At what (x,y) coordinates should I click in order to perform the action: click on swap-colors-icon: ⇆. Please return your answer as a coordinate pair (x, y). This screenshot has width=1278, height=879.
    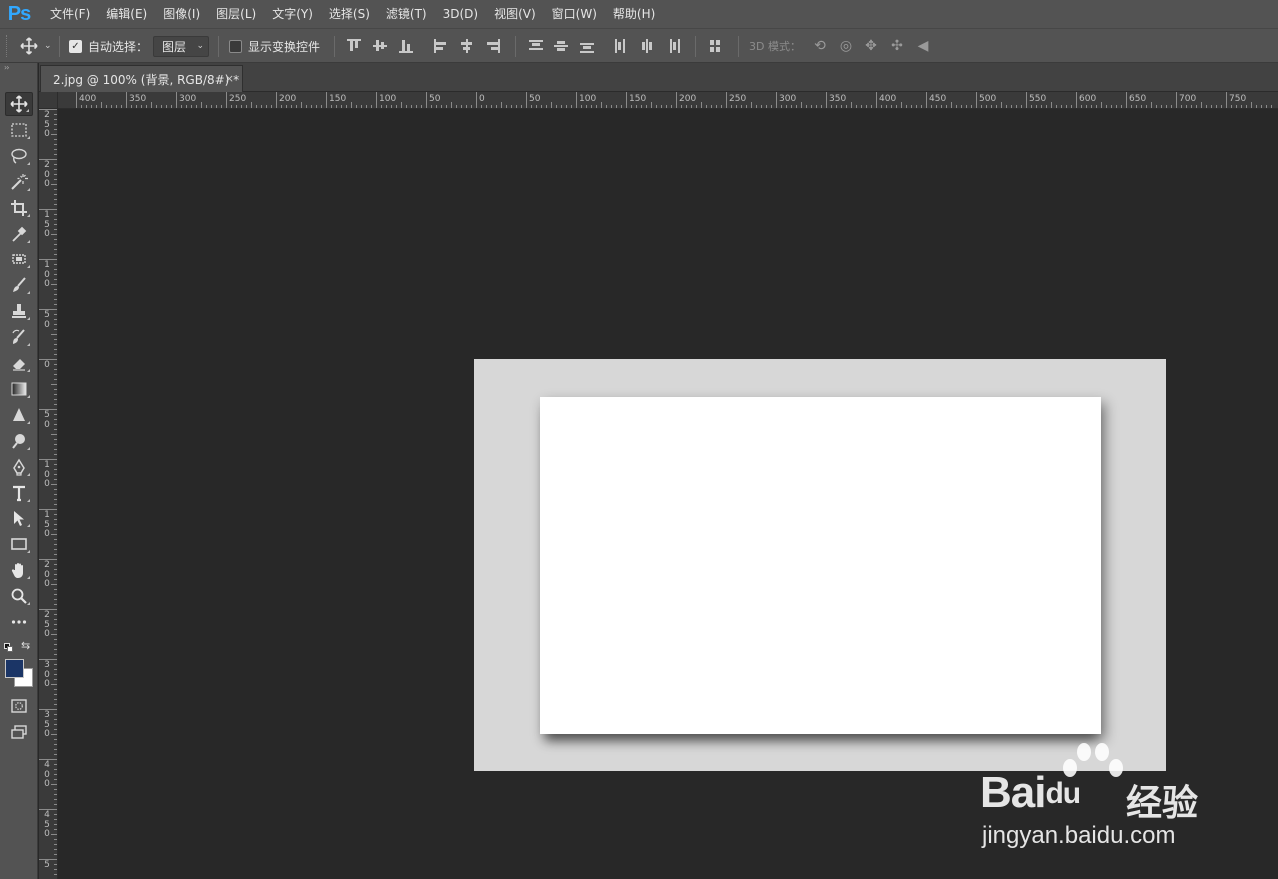
    Looking at the image, I should click on (25, 645).